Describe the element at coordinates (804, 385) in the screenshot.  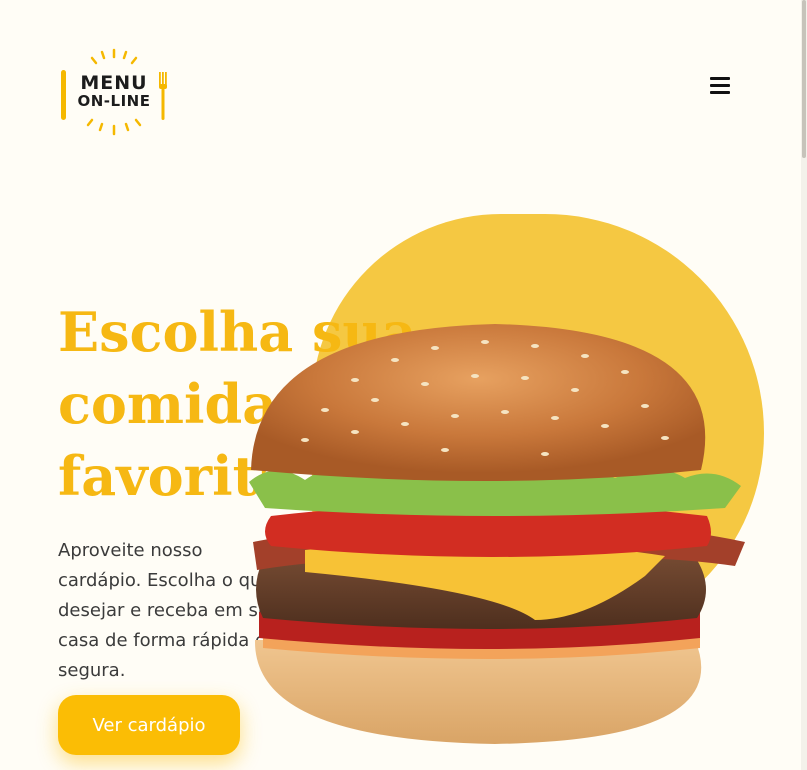
I see `page-scrollbar` at that location.